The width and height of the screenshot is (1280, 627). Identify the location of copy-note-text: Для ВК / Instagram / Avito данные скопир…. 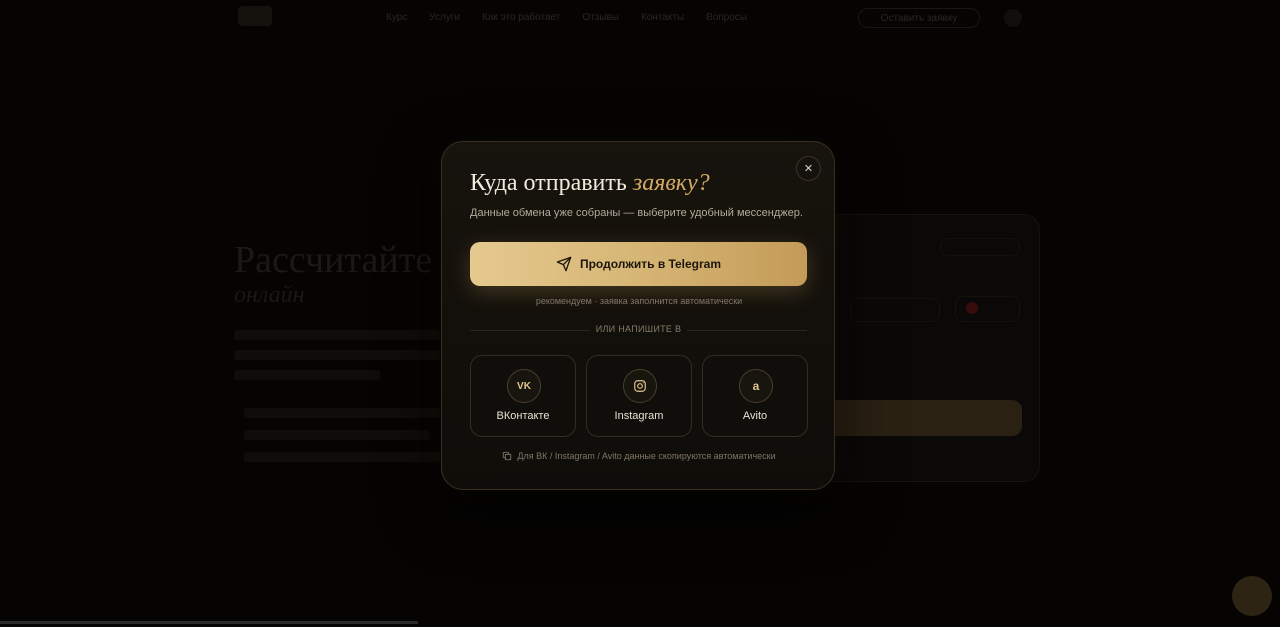
(646, 456).